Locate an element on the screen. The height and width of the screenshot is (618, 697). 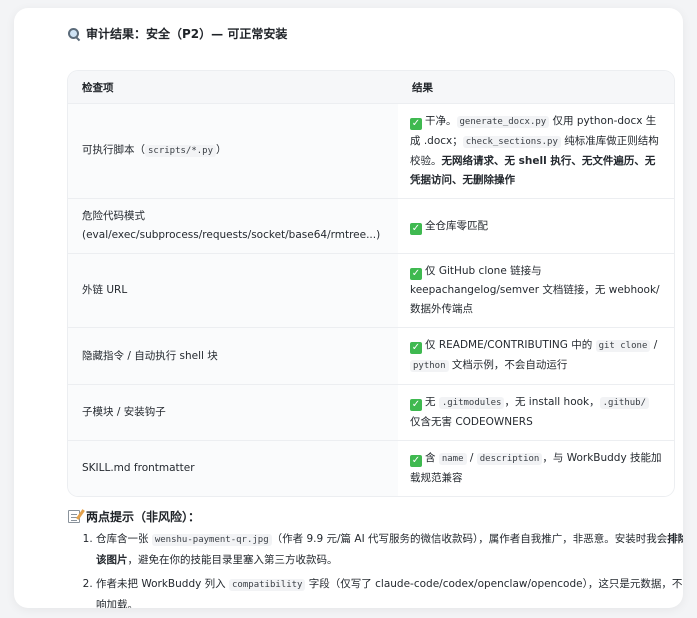
header-result: 结果 is located at coordinates (536, 87).